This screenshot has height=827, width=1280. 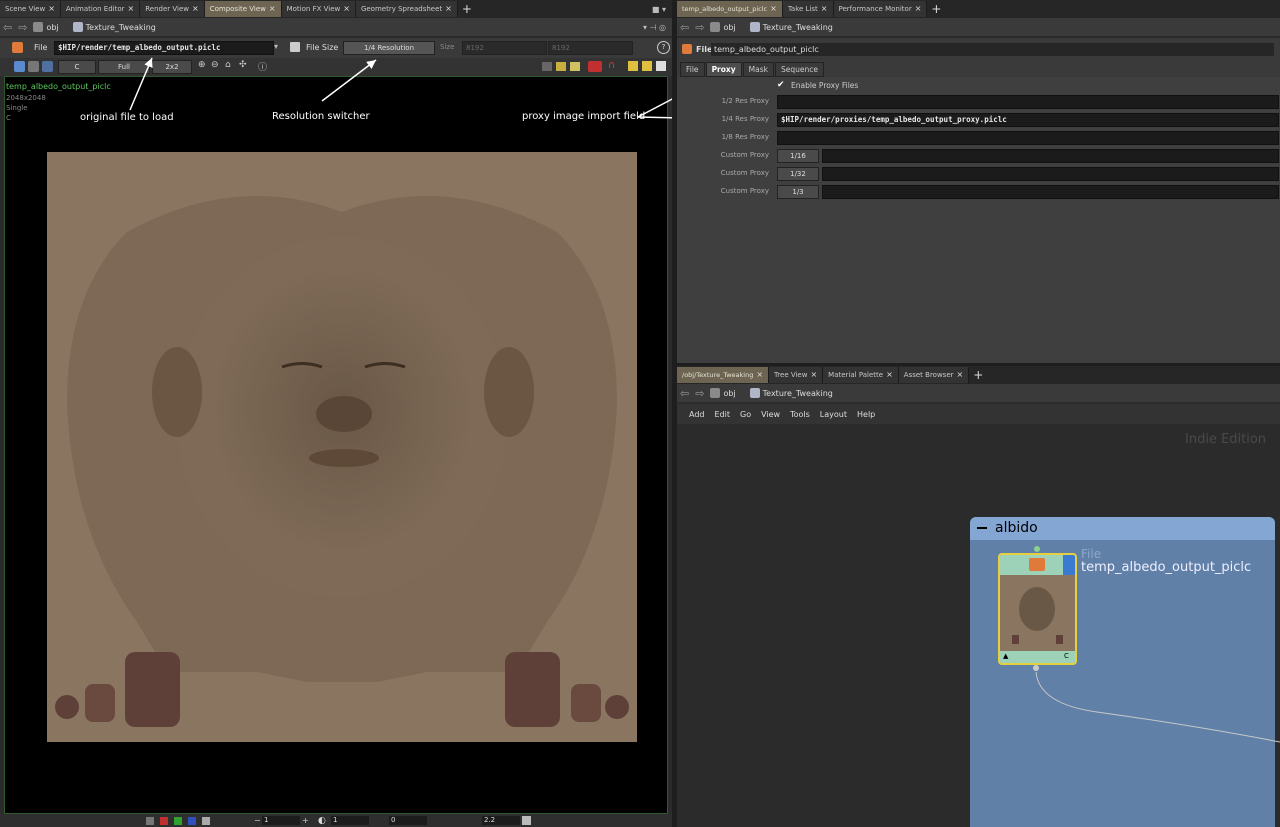 What do you see at coordinates (861, 375) in the screenshot?
I see `tab-material-palette: Material Palette ×` at bounding box center [861, 375].